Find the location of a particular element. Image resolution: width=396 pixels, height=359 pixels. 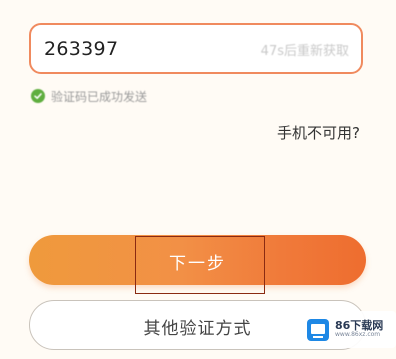

resend-countdown: 47s后重新获取 is located at coordinates (305, 49).